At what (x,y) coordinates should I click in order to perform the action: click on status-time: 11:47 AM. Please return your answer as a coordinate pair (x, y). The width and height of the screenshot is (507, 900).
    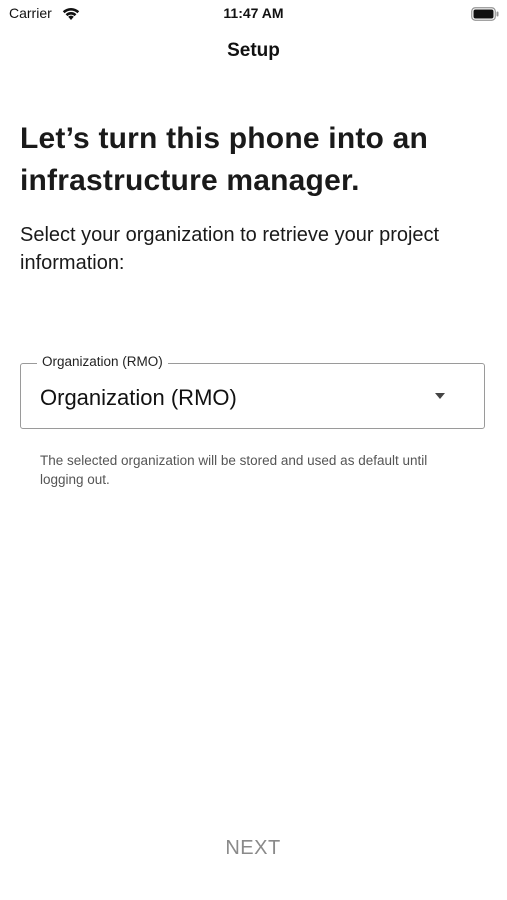
    Looking at the image, I should click on (253, 13).